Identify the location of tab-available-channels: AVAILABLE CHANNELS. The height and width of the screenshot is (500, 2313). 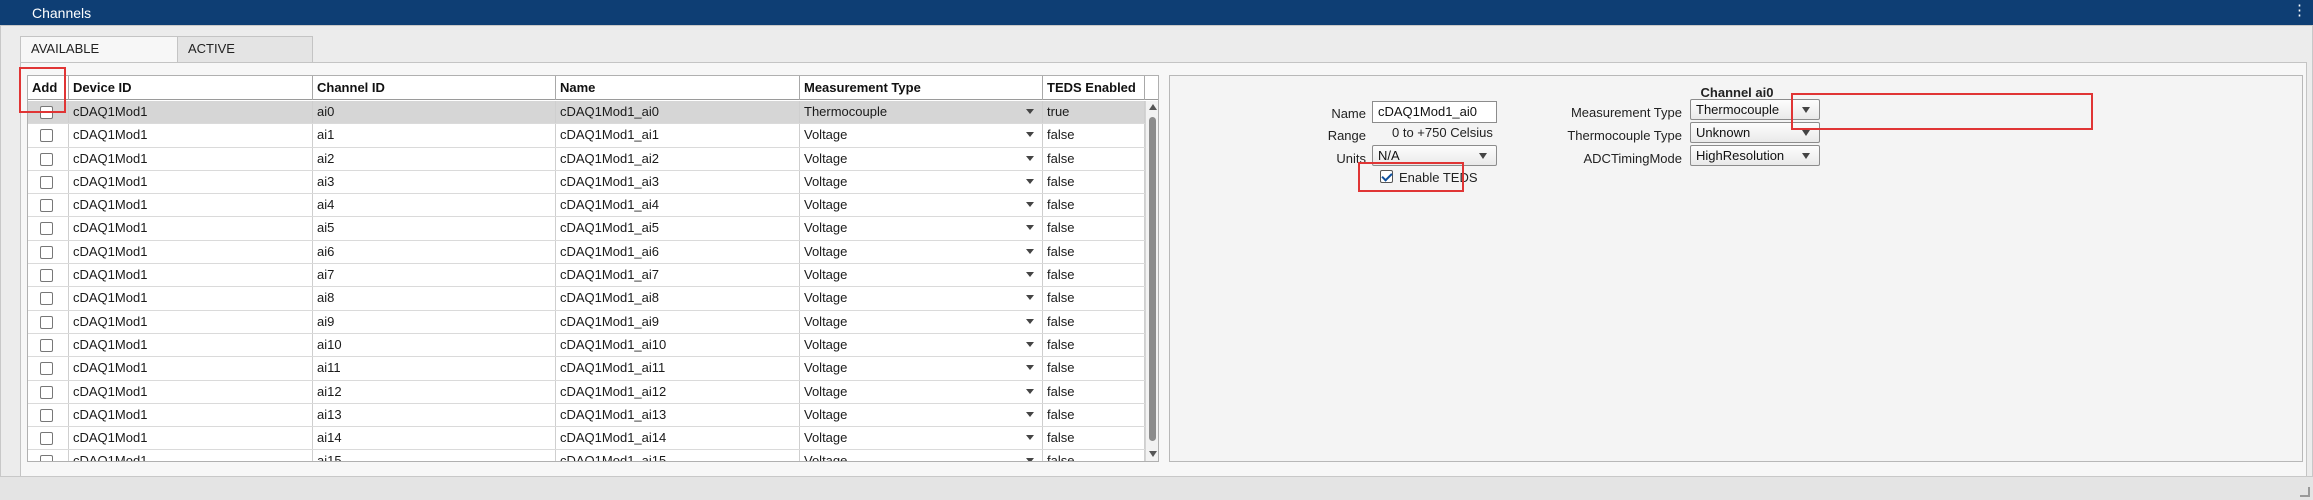
(99, 58).